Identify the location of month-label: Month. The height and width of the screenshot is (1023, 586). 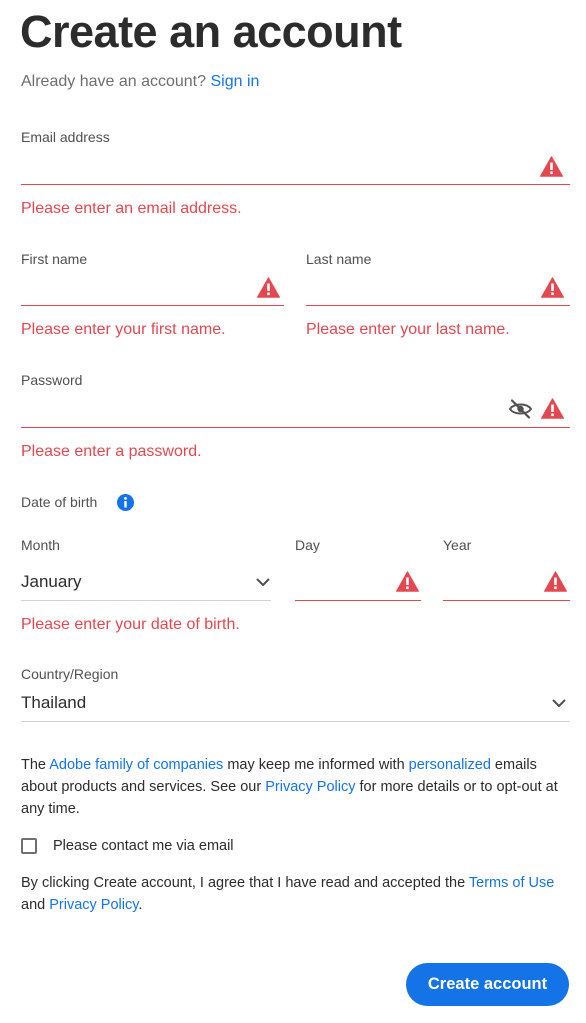
(40, 545).